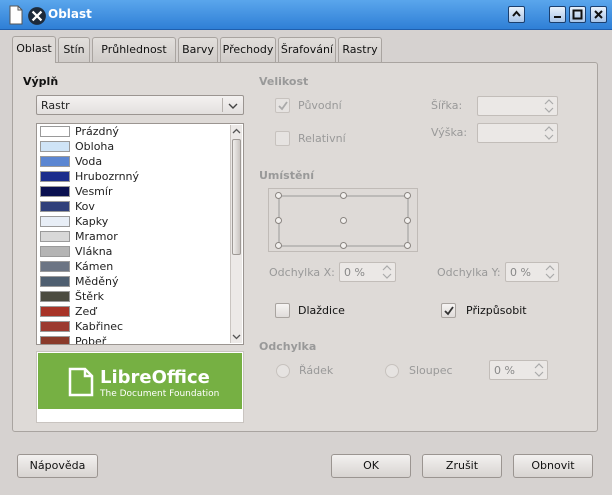 This screenshot has width=612, height=495. What do you see at coordinates (248, 49) in the screenshot?
I see `tab-gradients: Přechody` at bounding box center [248, 49].